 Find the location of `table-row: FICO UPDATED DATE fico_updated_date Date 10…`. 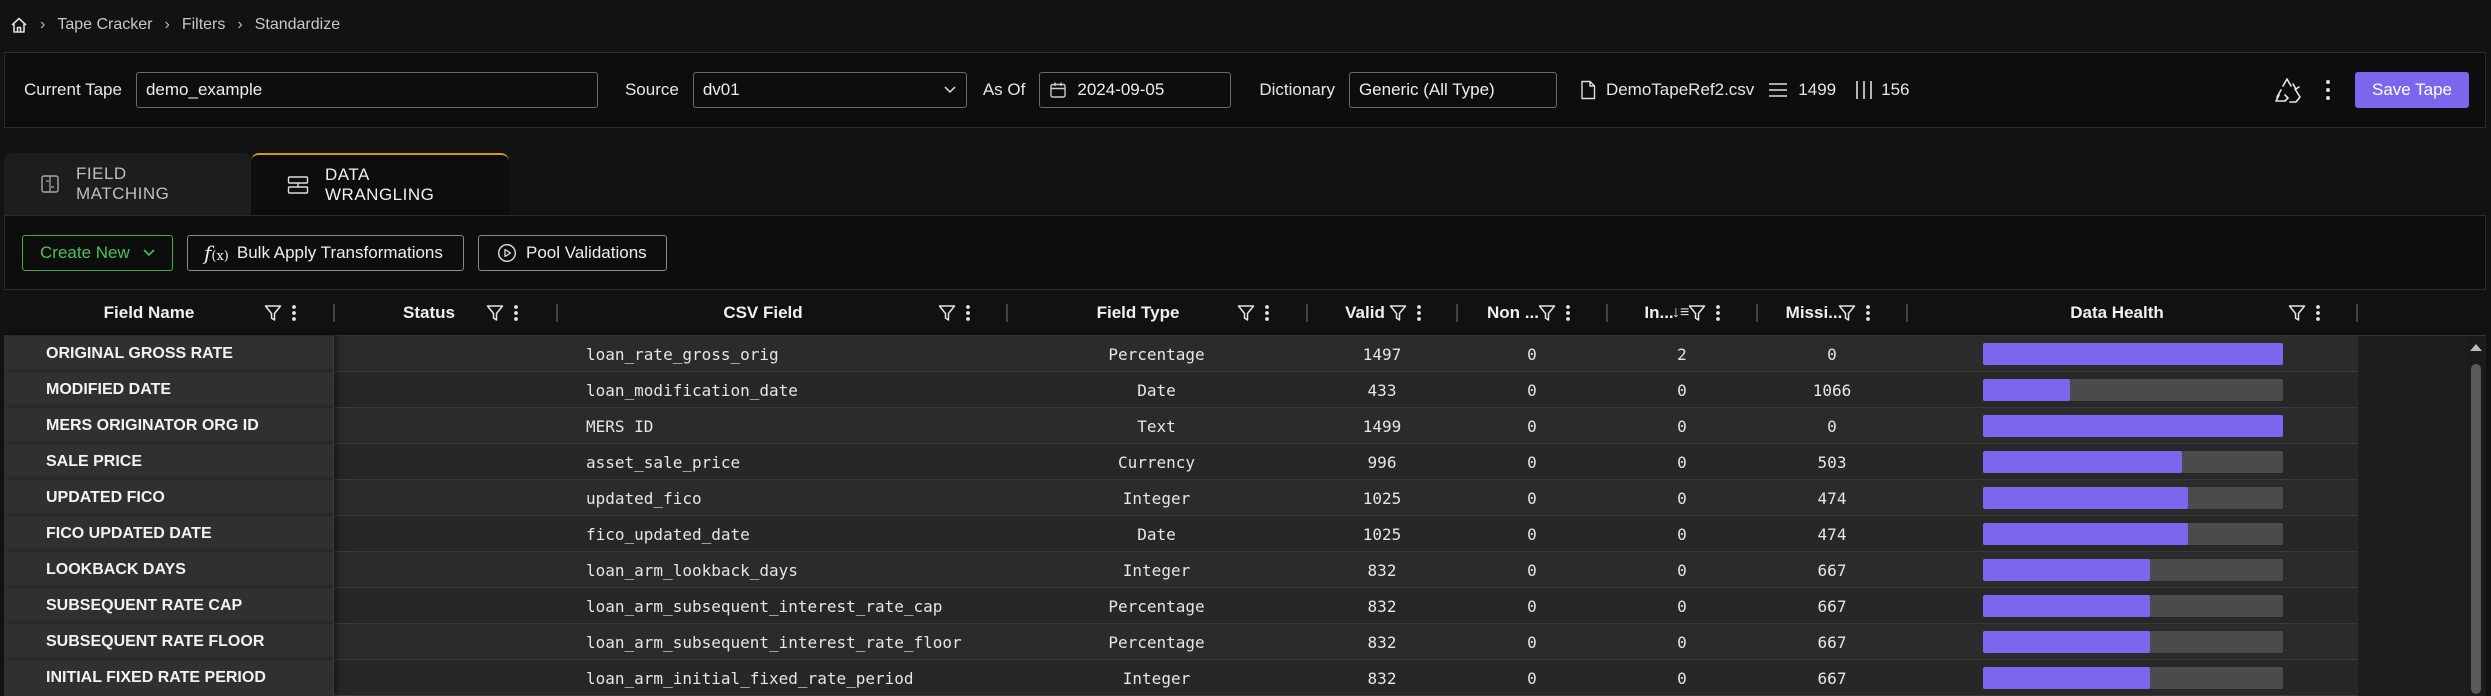

table-row: FICO UPDATED DATE fico_updated_date Date 10… is located at coordinates (1181, 534).